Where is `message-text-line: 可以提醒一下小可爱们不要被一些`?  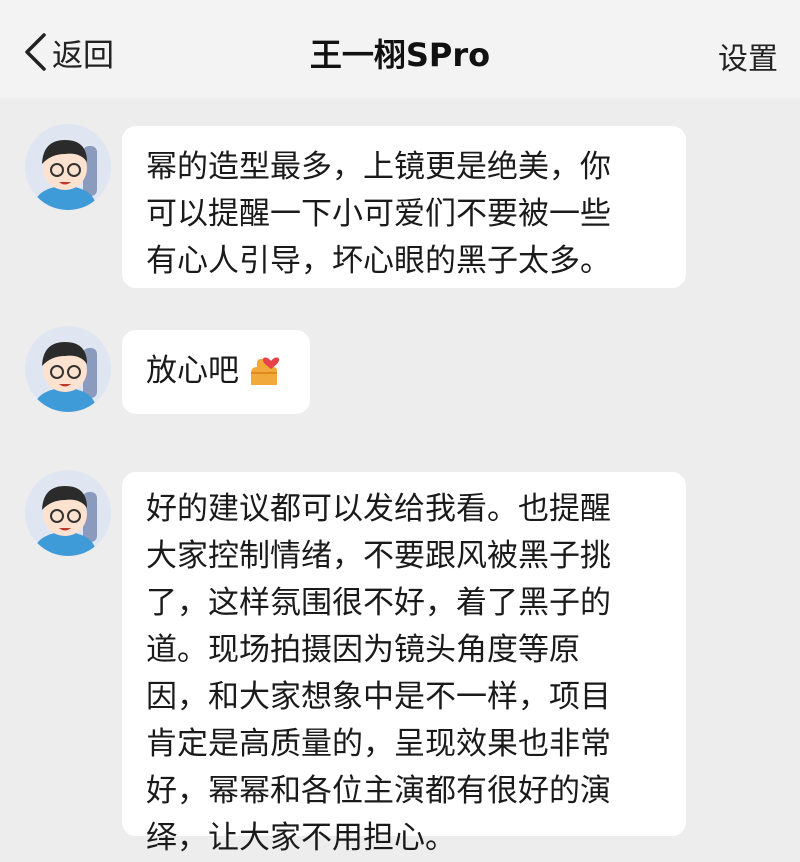 message-text-line: 可以提醒一下小可爱们不要被一些 is located at coordinates (378, 214).